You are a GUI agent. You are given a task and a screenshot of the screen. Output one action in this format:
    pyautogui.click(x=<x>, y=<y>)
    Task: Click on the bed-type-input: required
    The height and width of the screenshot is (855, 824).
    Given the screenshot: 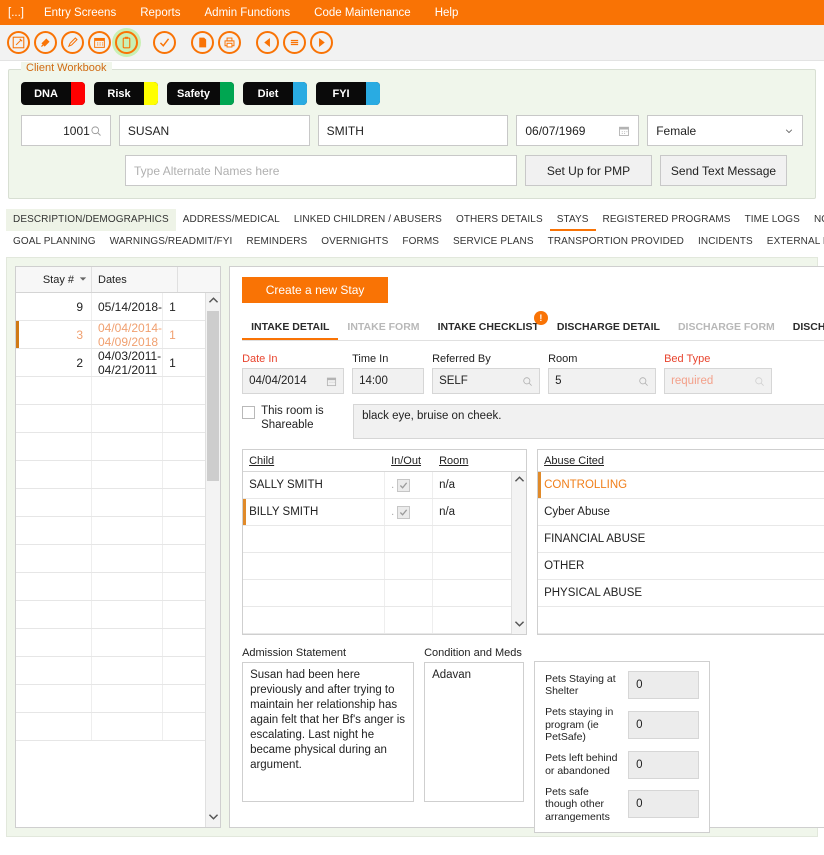 What is the action you would take?
    pyautogui.click(x=718, y=381)
    